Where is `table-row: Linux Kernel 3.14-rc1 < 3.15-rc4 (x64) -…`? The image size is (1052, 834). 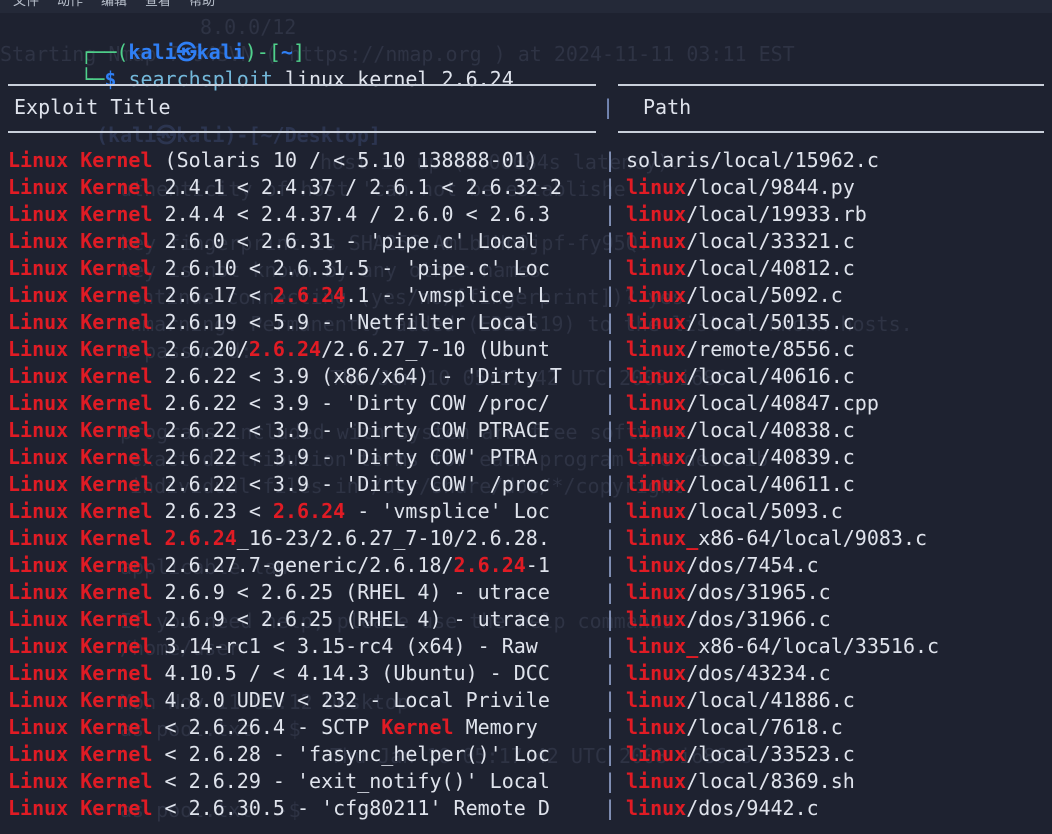 table-row: Linux Kernel 3.14-rc1 < 3.15-rc4 (x64) -… is located at coordinates (473, 646).